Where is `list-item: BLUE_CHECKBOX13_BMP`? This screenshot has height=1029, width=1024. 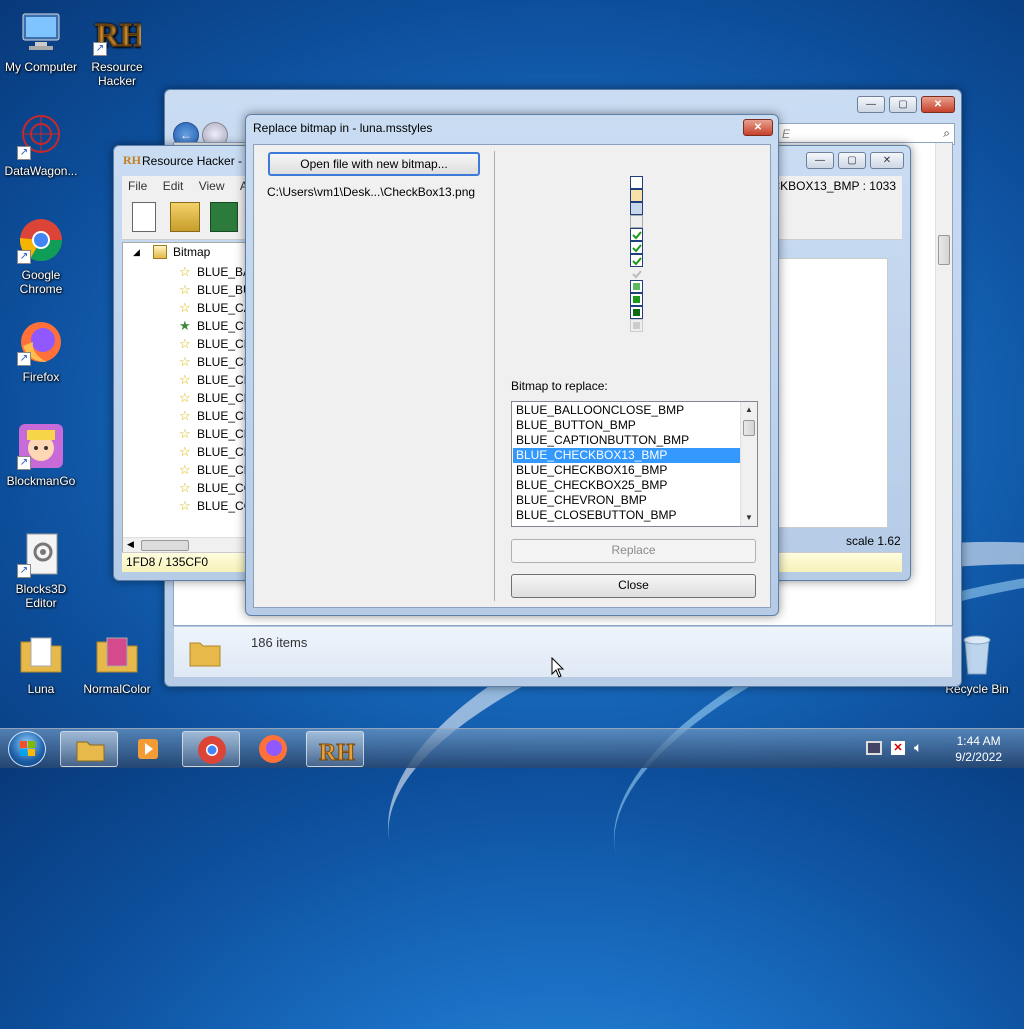
list-item: BLUE_CHECKBOX13_BMP is located at coordinates (626, 455).